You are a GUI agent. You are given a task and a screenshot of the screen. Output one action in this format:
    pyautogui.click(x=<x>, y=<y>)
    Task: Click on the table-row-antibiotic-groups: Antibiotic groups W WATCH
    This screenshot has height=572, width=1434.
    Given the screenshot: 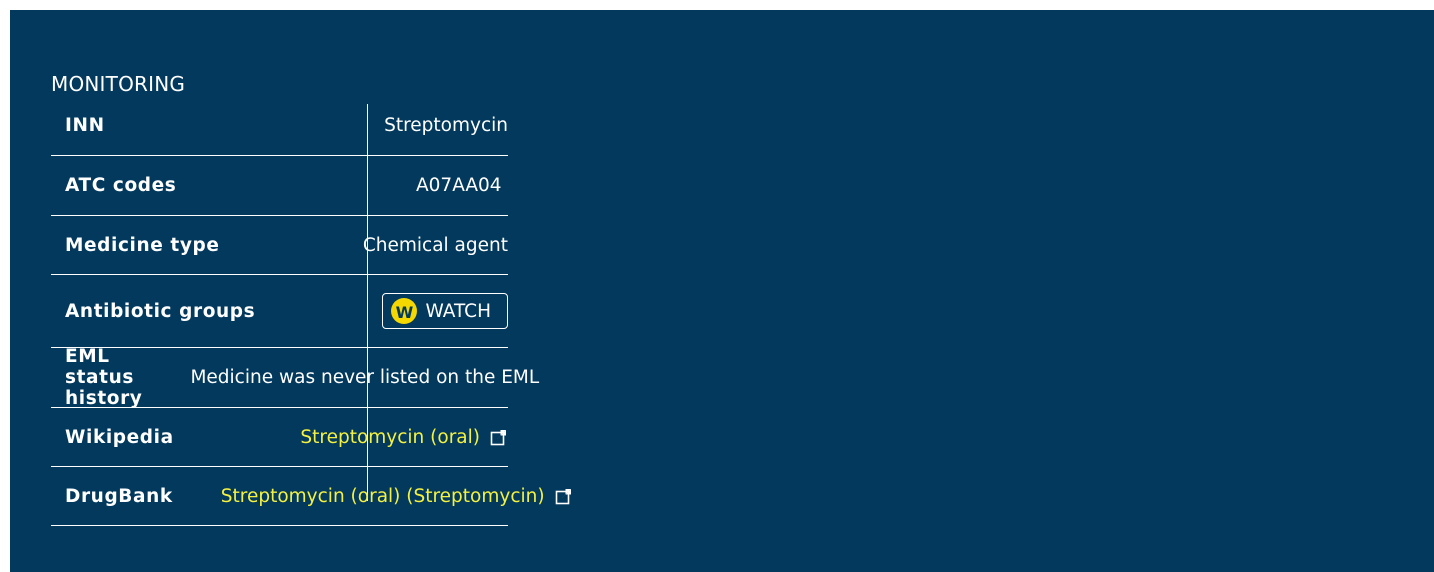 What is the action you would take?
    pyautogui.click(x=279, y=311)
    